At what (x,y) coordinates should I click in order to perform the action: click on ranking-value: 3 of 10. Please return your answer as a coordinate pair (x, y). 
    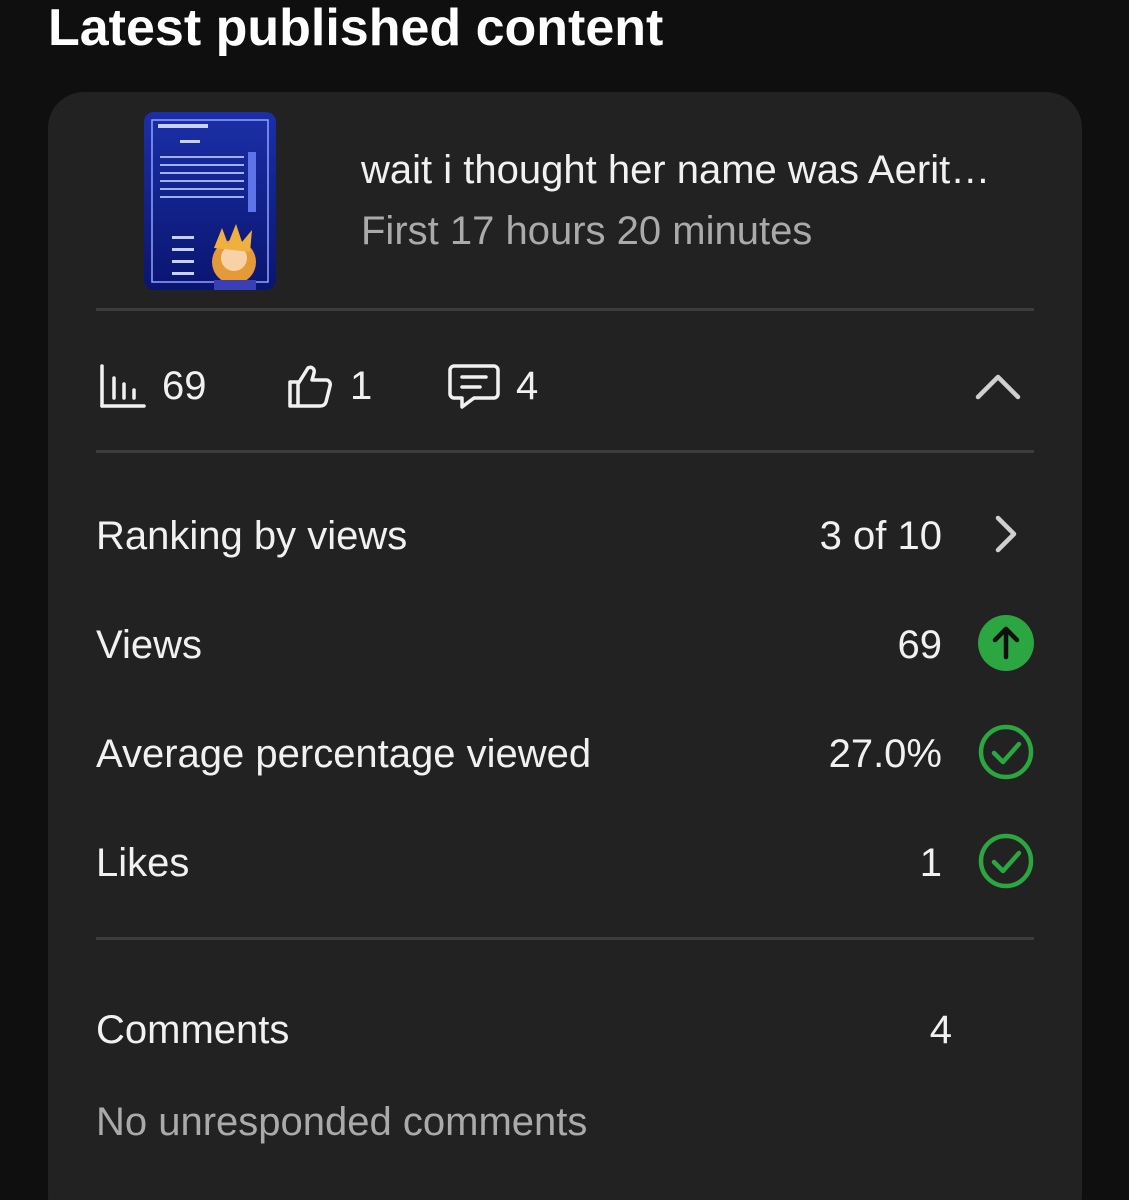
    Looking at the image, I should click on (880, 536).